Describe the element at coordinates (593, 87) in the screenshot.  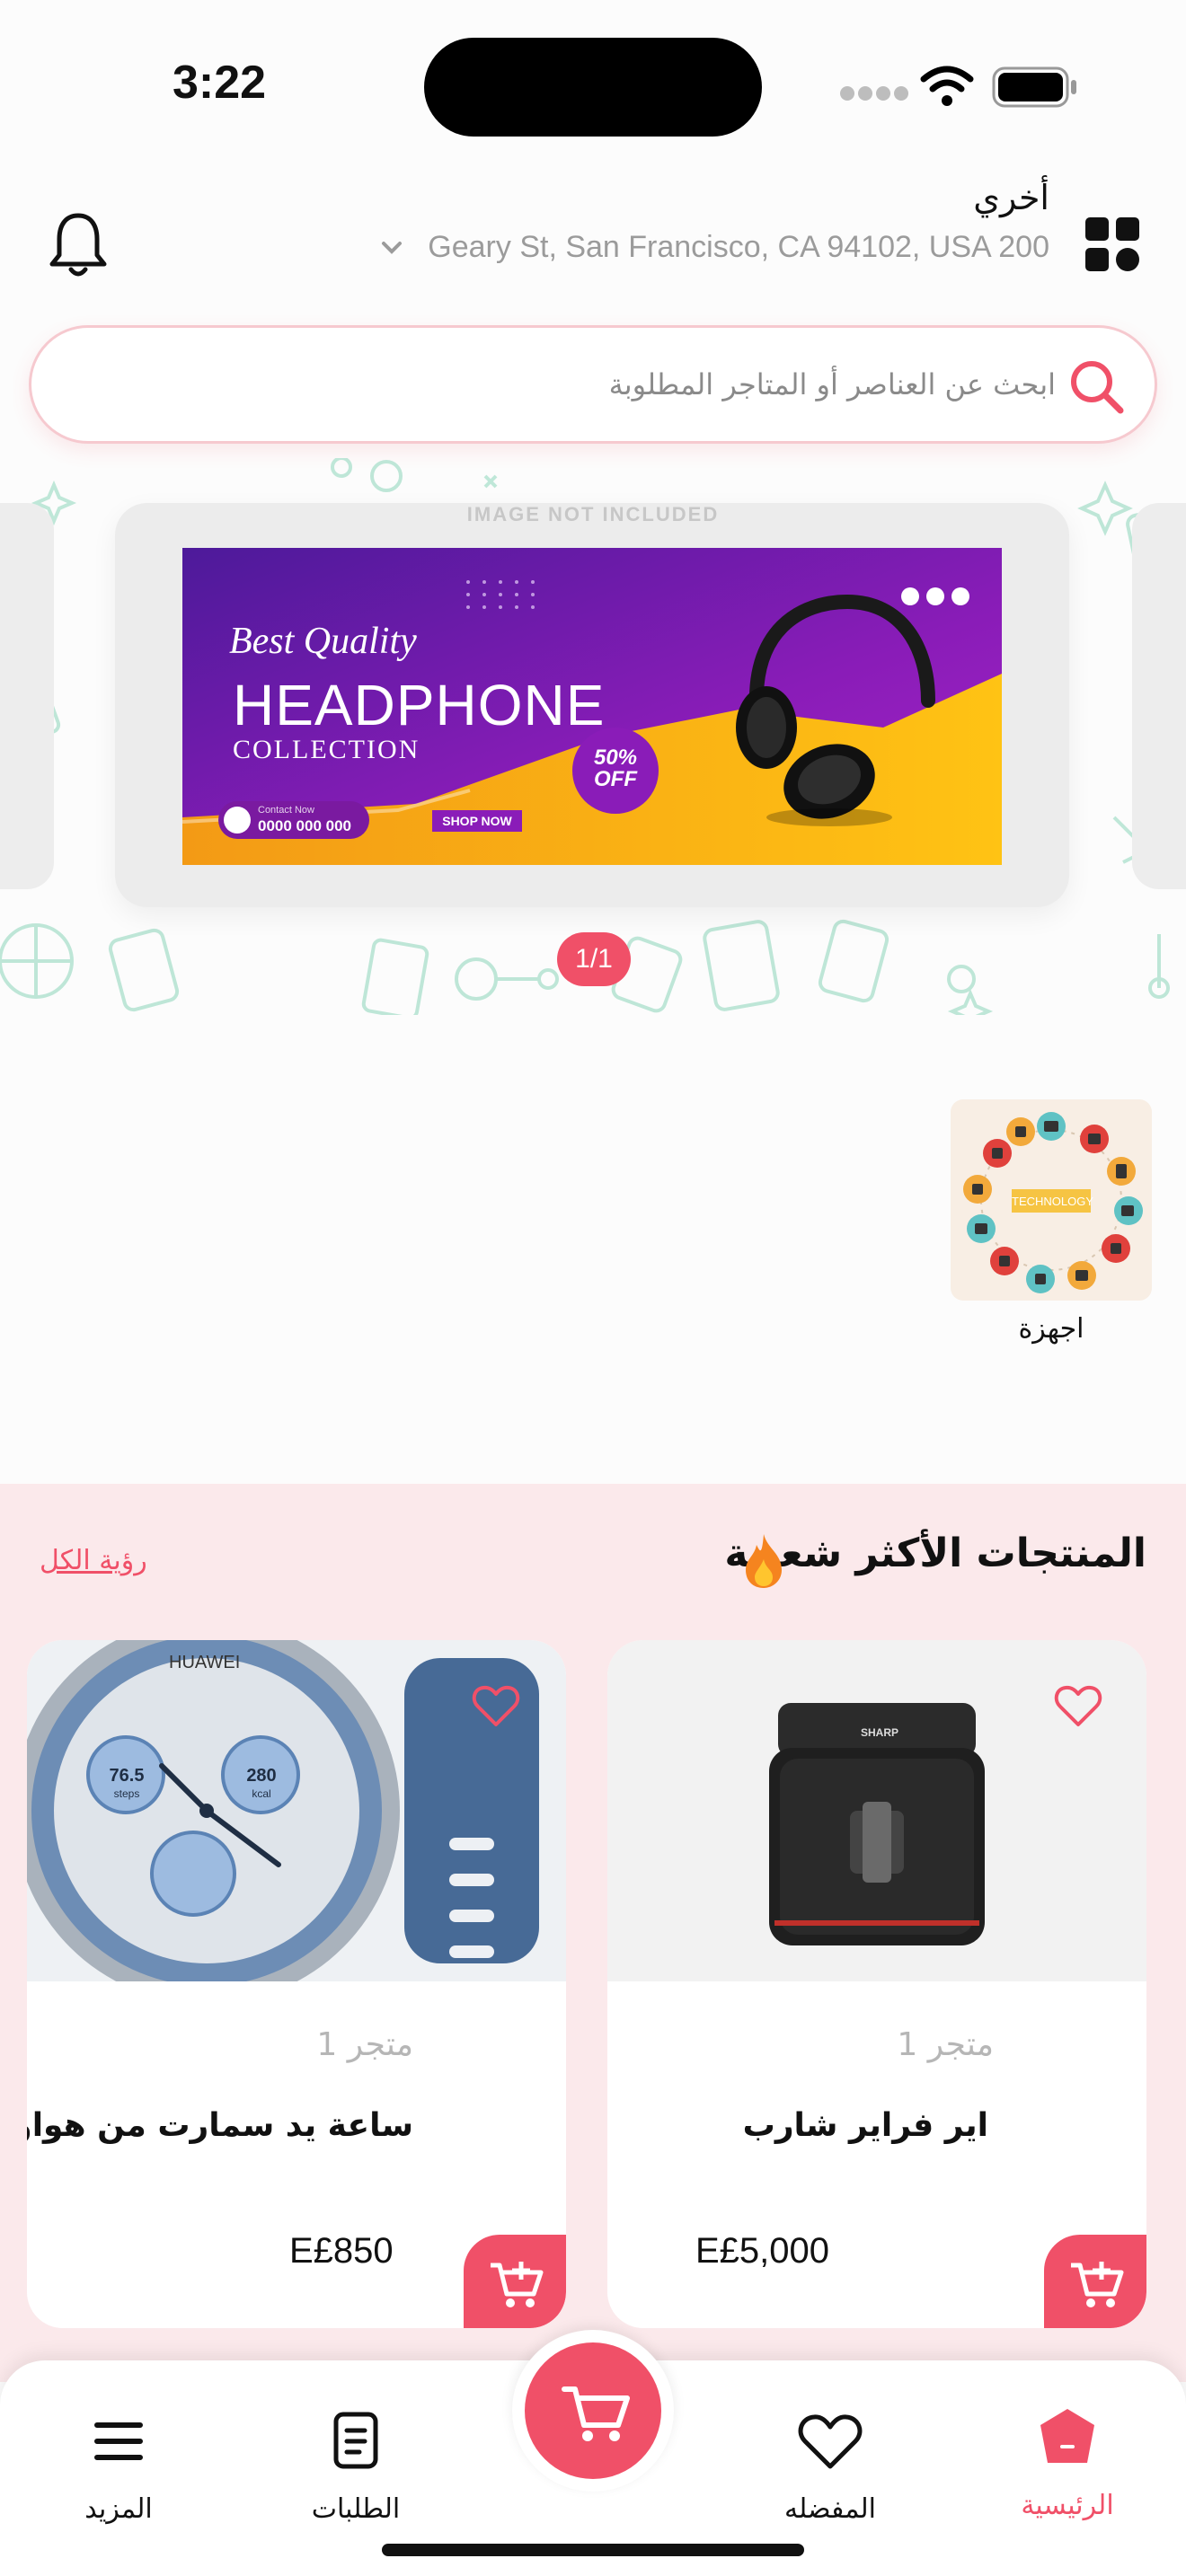
I see `dynamic-island` at that location.